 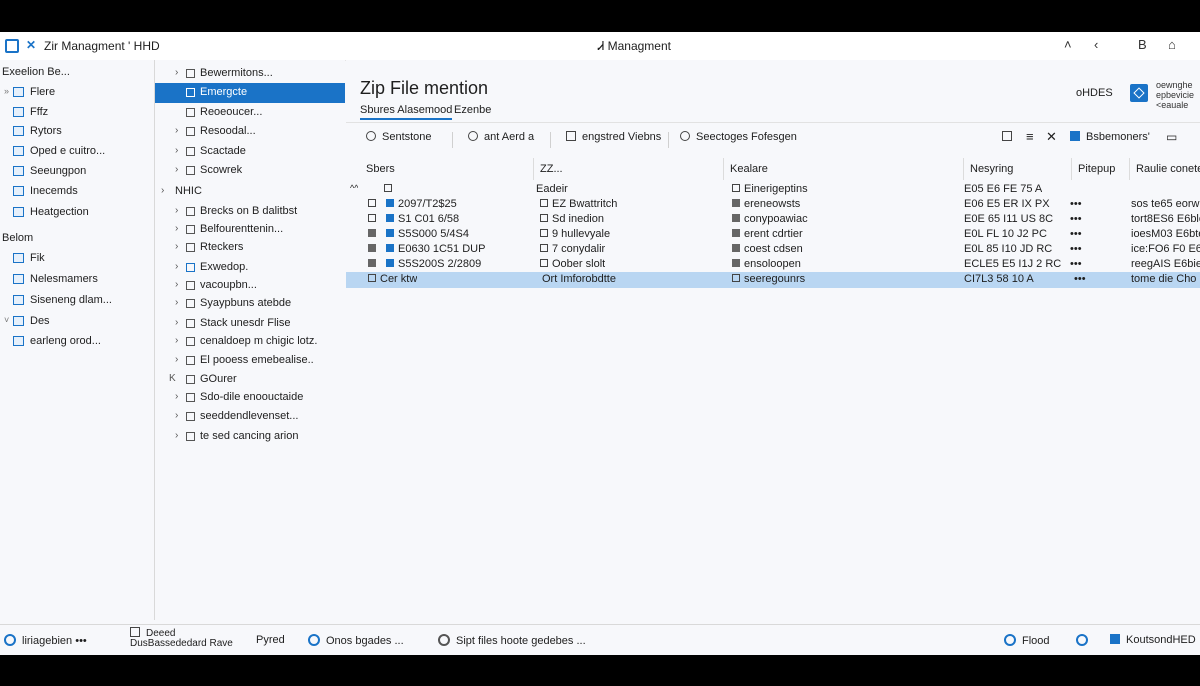 I want to click on table-cell-text: Oober slolt, so click(x=579, y=264).